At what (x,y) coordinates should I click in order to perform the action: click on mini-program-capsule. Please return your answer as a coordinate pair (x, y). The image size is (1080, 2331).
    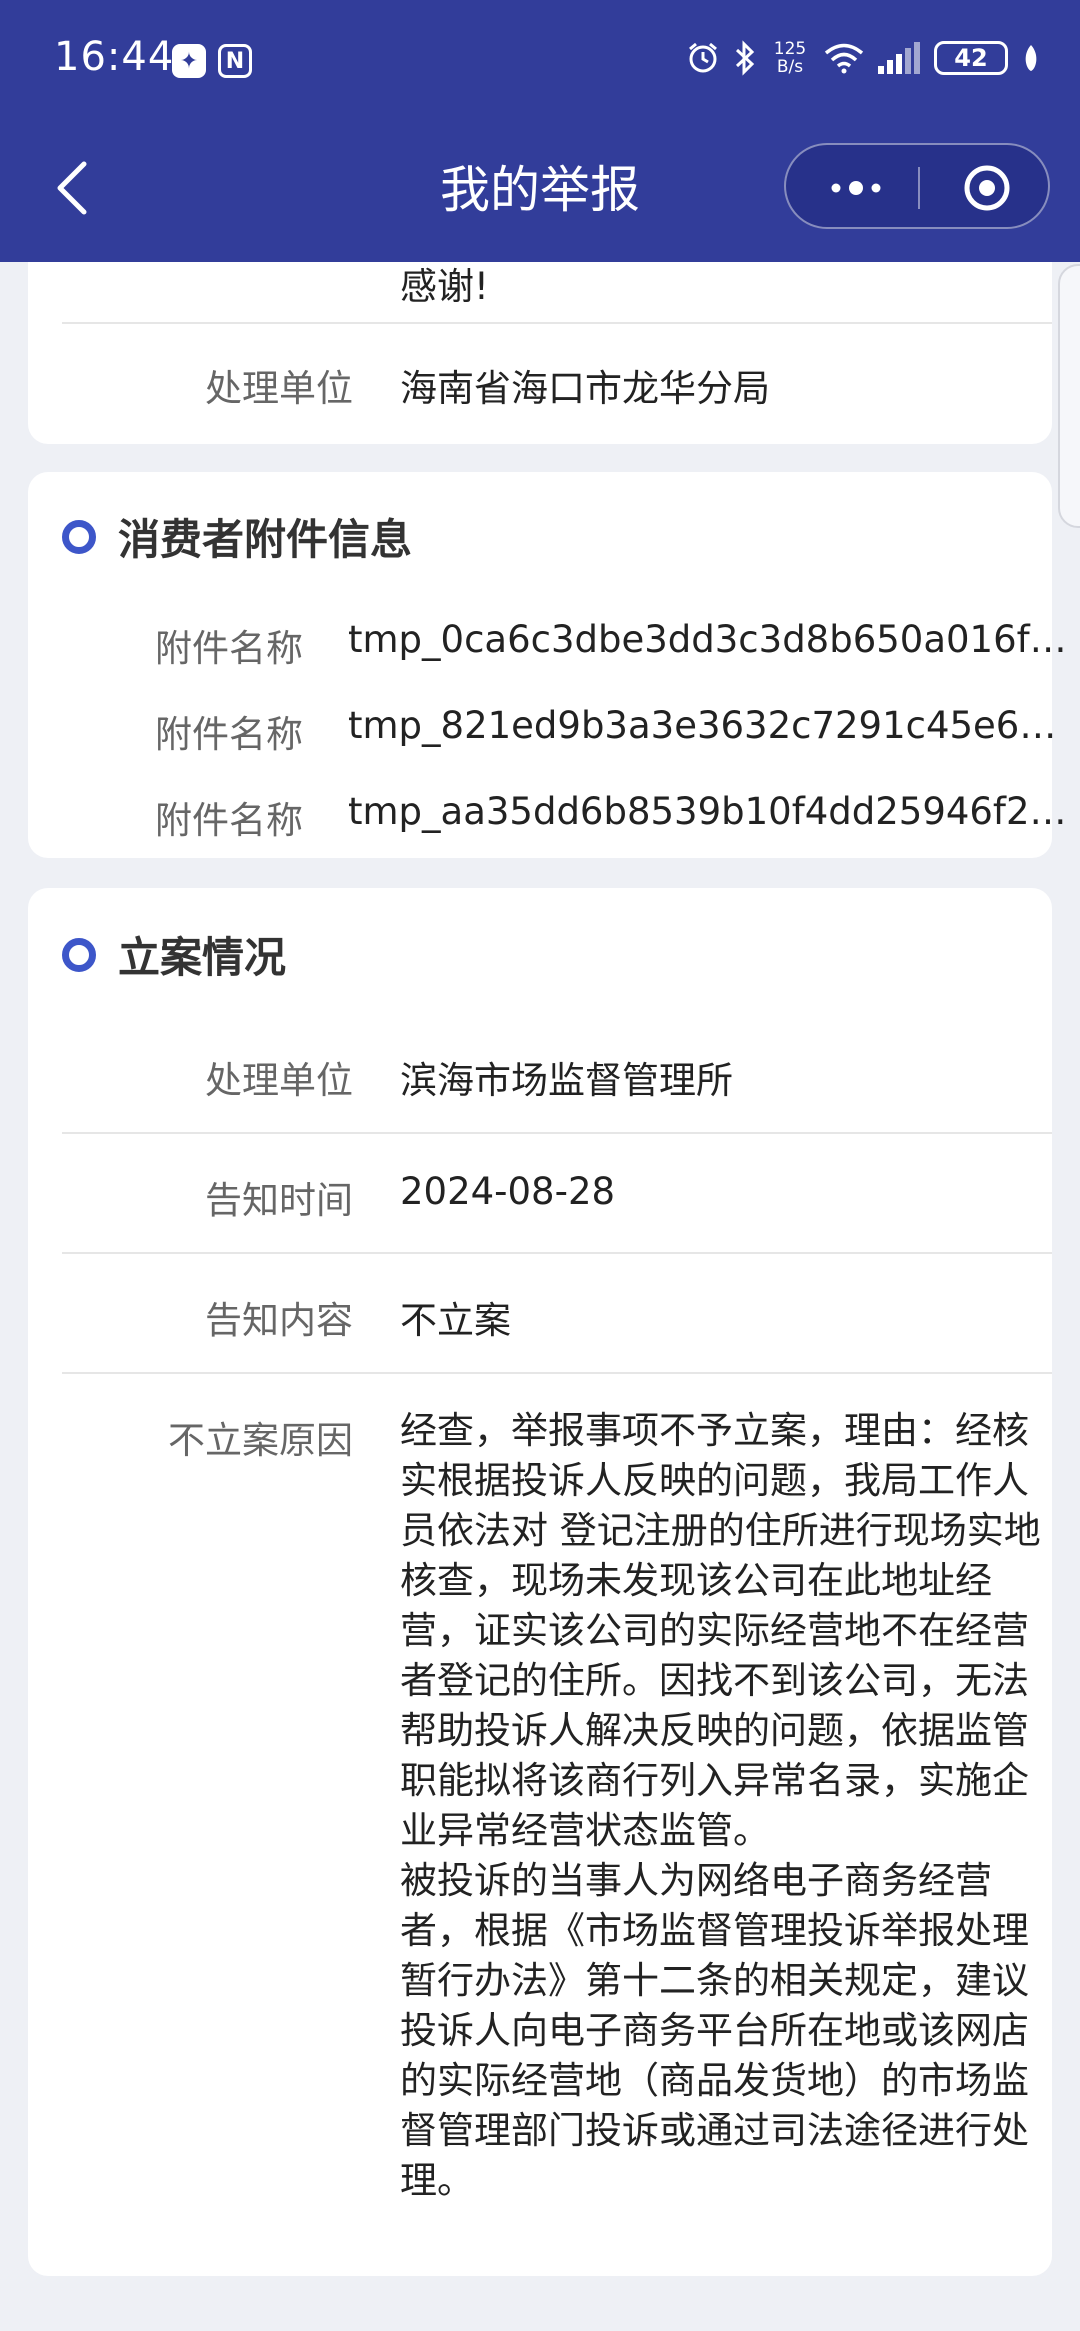
    Looking at the image, I should click on (917, 186).